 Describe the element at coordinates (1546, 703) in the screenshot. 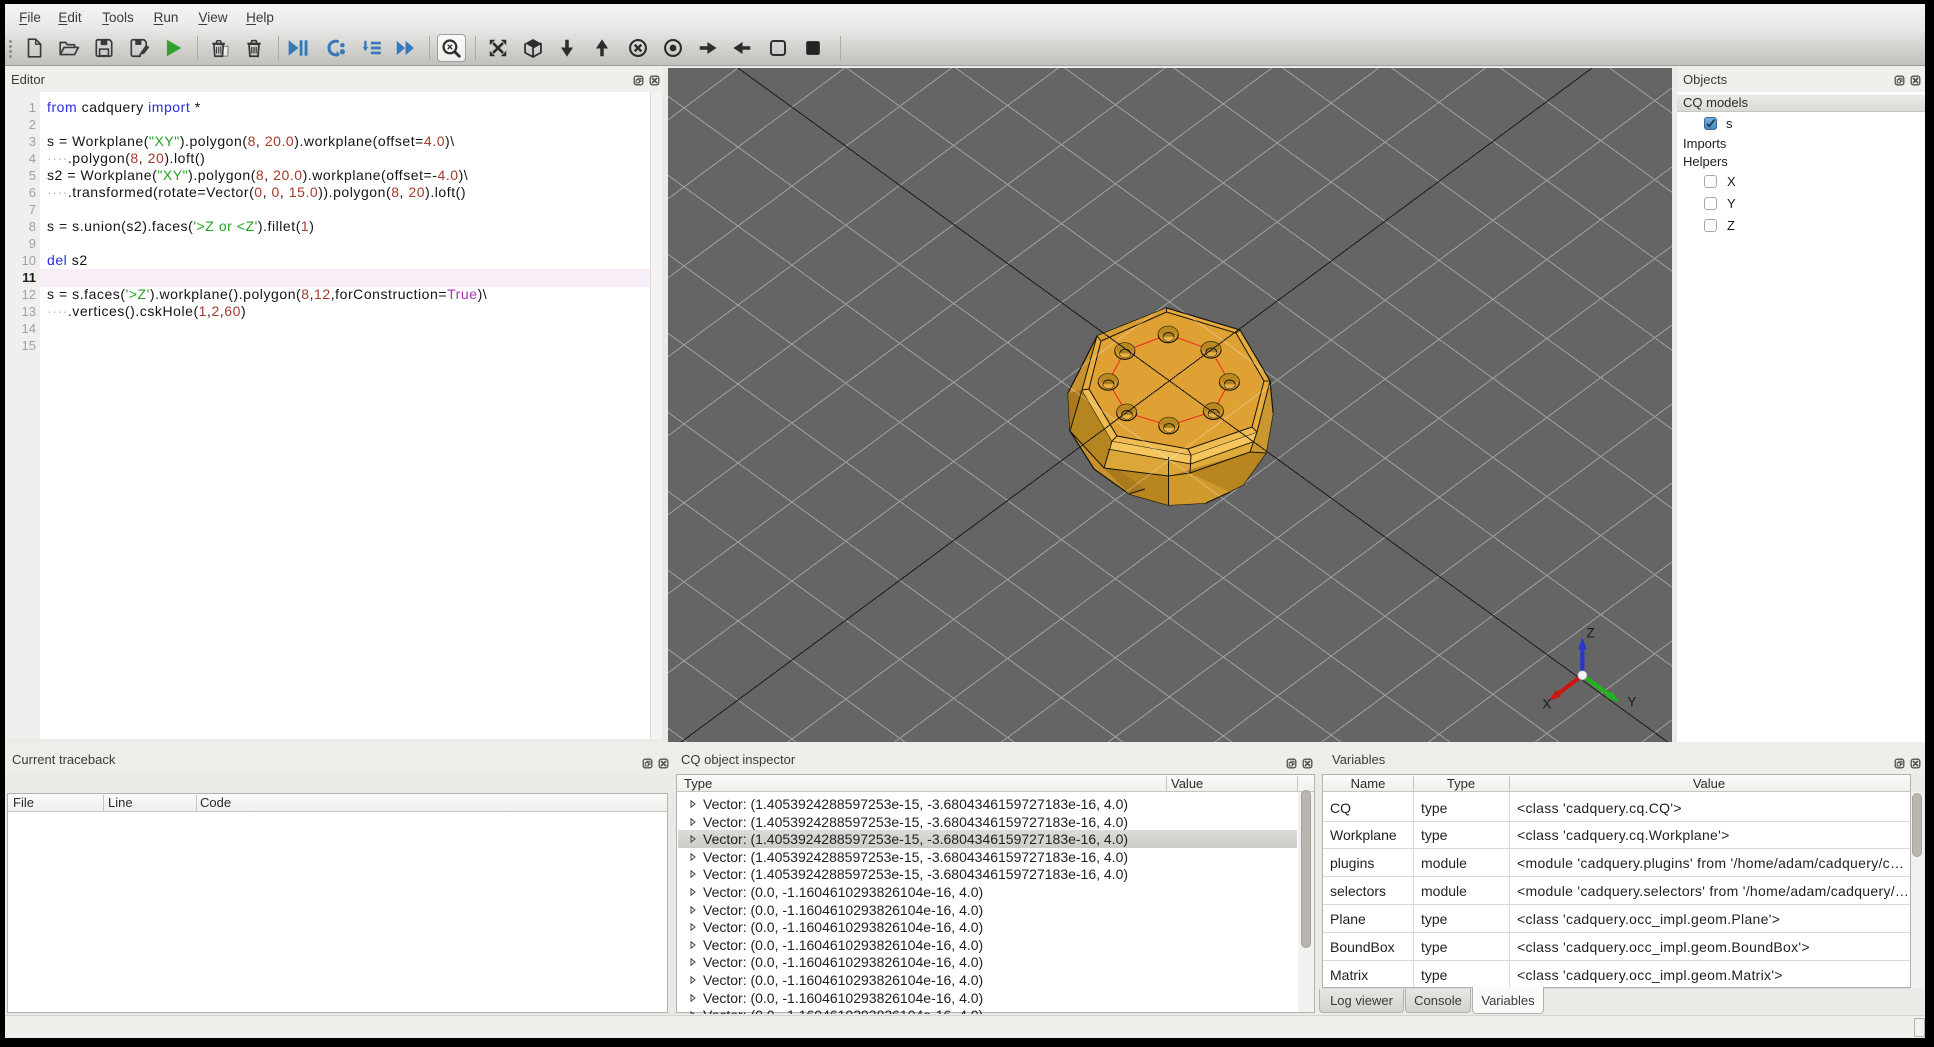

I see `svg-text: X` at that location.